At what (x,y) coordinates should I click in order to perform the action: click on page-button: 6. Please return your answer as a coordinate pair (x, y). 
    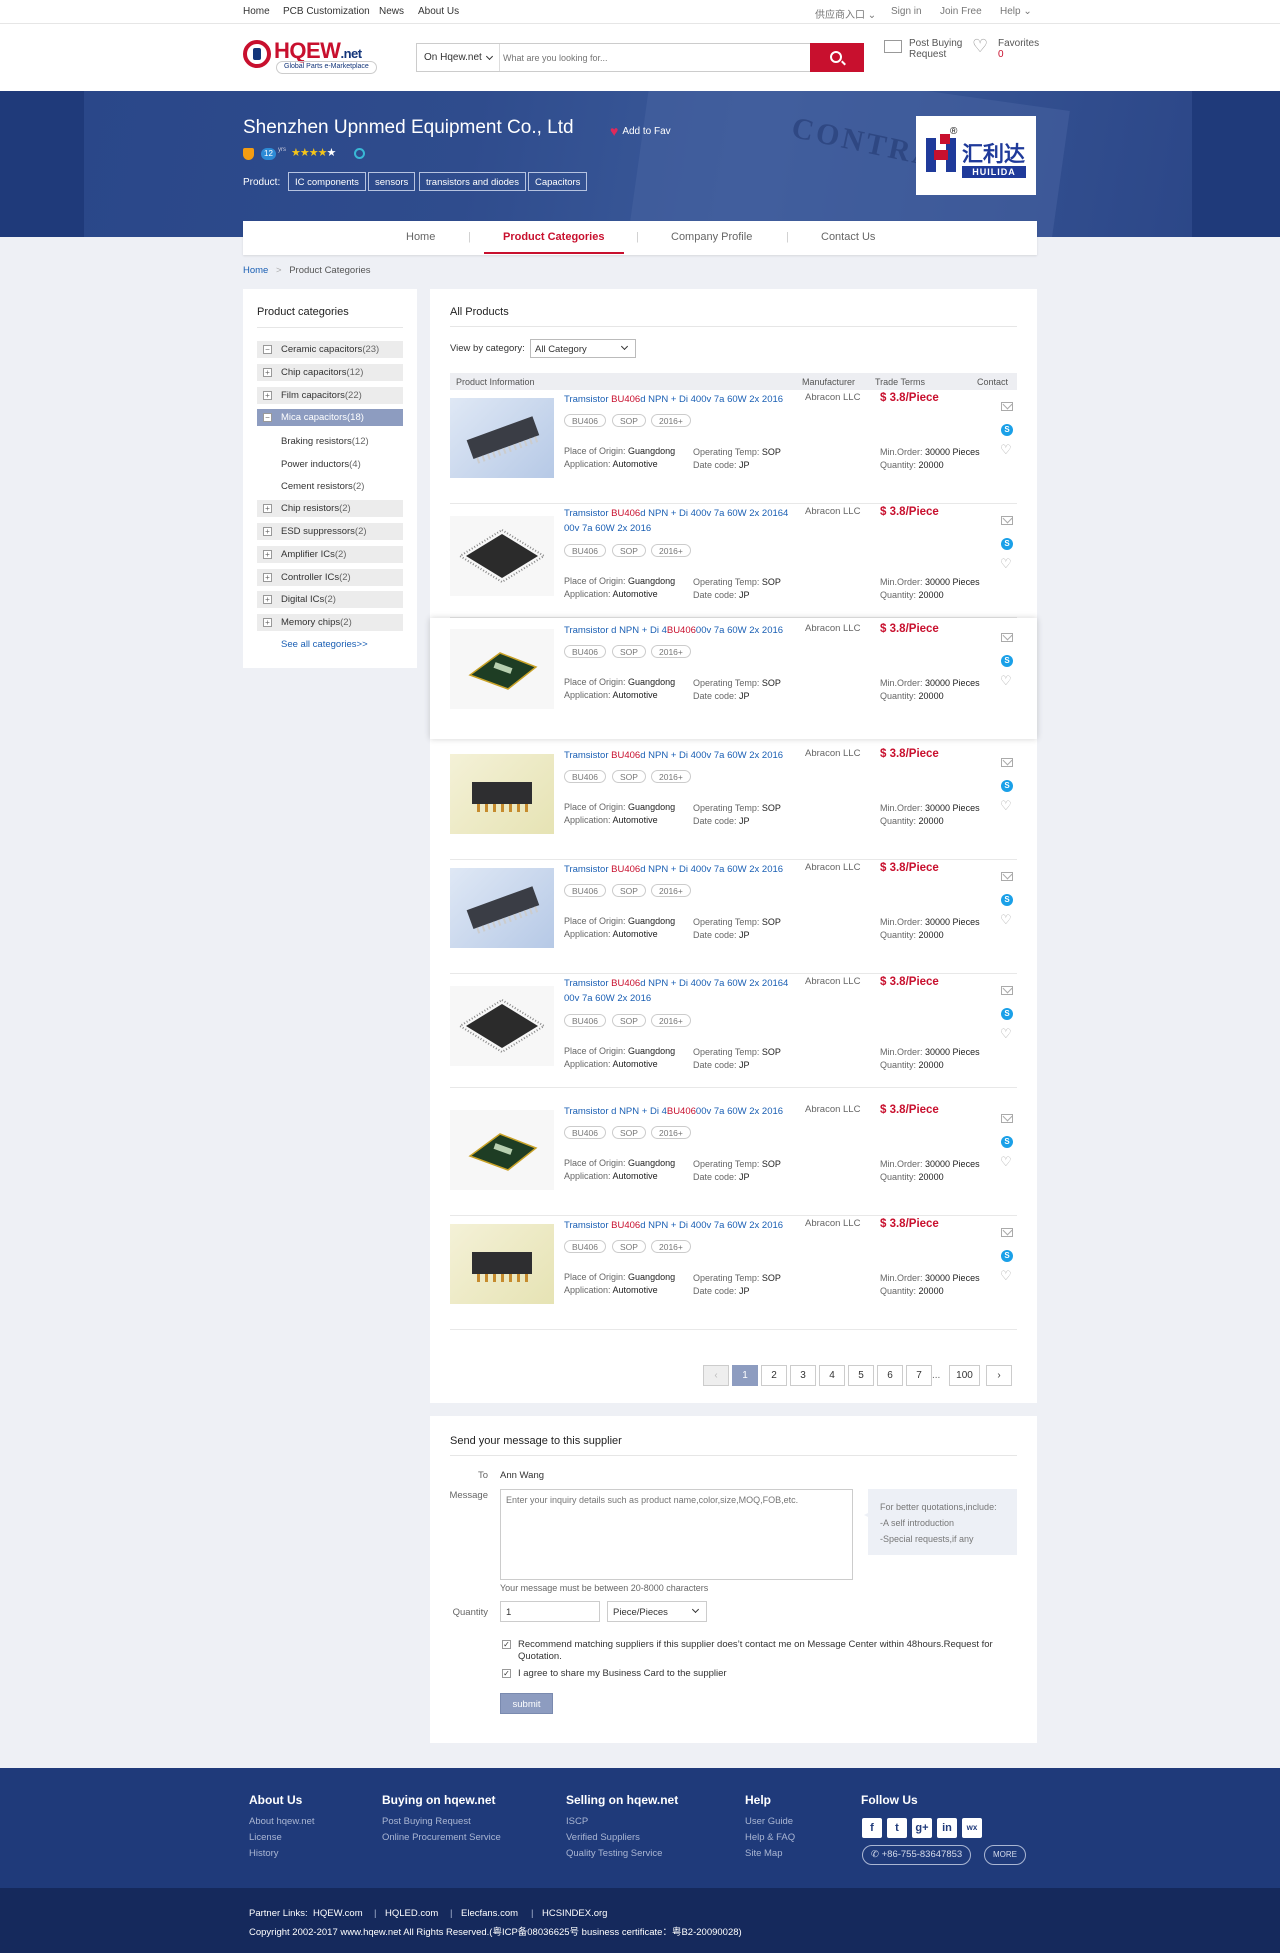
    Looking at the image, I should click on (890, 1375).